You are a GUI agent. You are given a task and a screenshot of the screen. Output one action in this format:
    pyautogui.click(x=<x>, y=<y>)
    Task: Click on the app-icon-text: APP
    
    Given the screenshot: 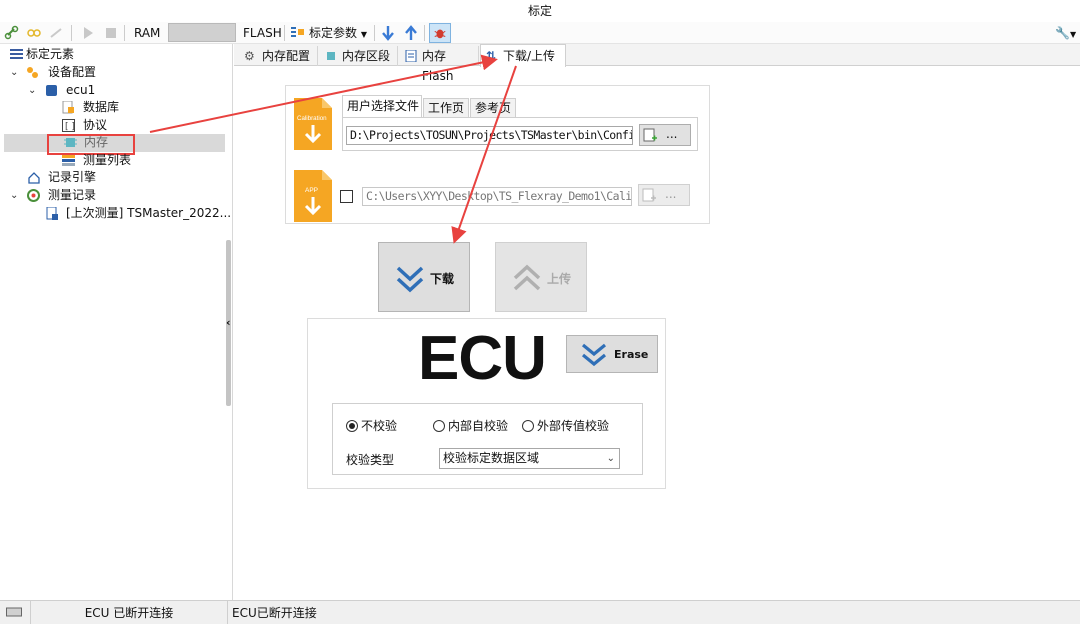 What is the action you would take?
    pyautogui.click(x=311, y=190)
    